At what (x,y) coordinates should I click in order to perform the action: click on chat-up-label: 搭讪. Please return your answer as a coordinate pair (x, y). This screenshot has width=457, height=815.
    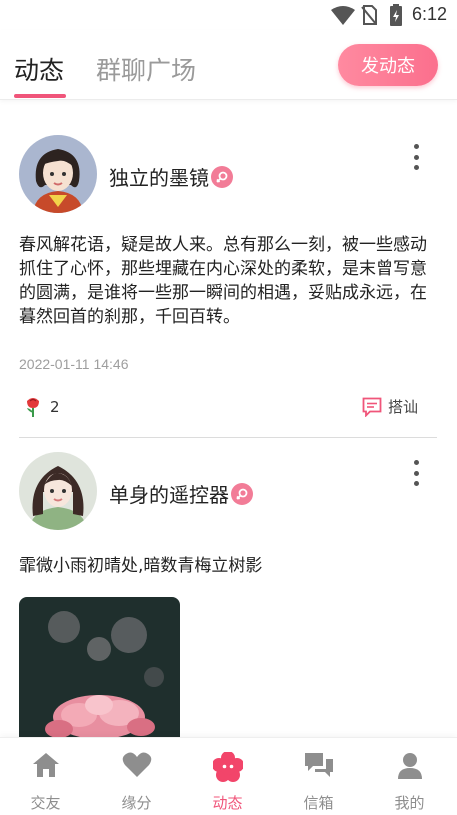
    Looking at the image, I should click on (403, 407).